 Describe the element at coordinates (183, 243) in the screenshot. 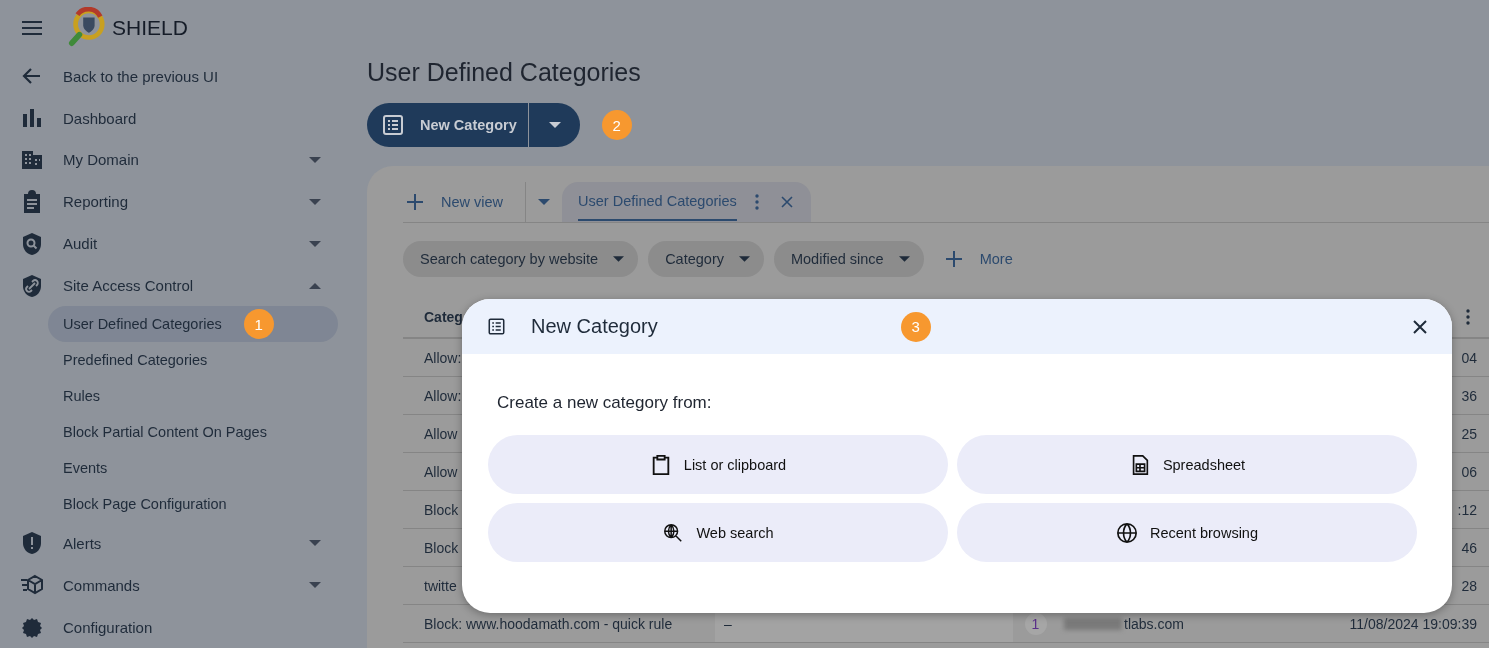

I see `sidebar-item: Audit` at that location.